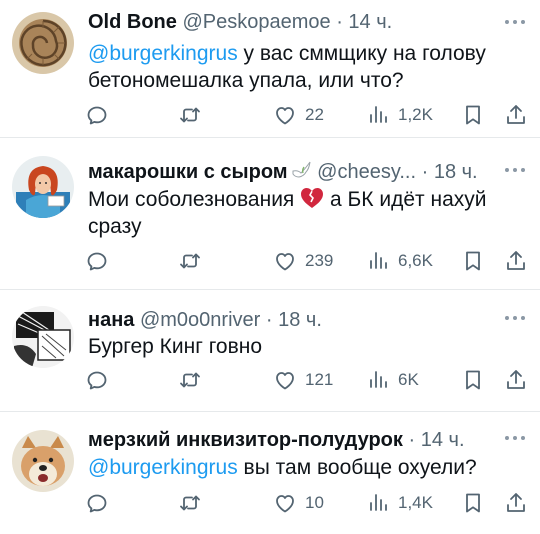 The width and height of the screenshot is (540, 534). Describe the element at coordinates (298, 503) in the screenshot. I see `like-button: 10` at that location.